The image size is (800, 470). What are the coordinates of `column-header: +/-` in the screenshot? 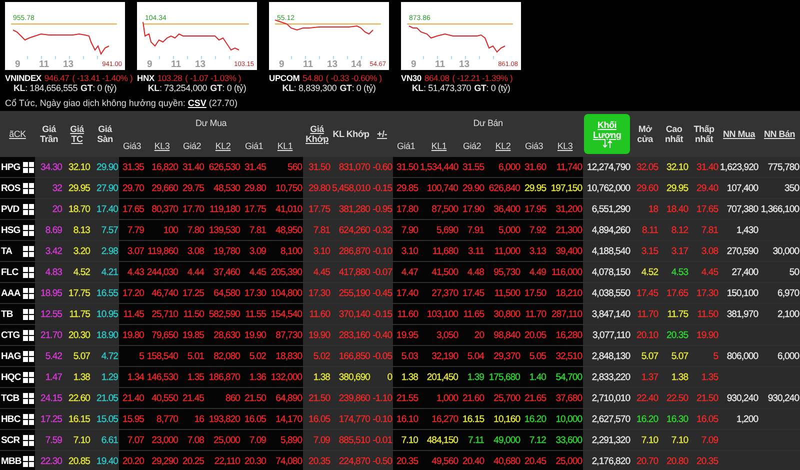 It's located at (382, 134).